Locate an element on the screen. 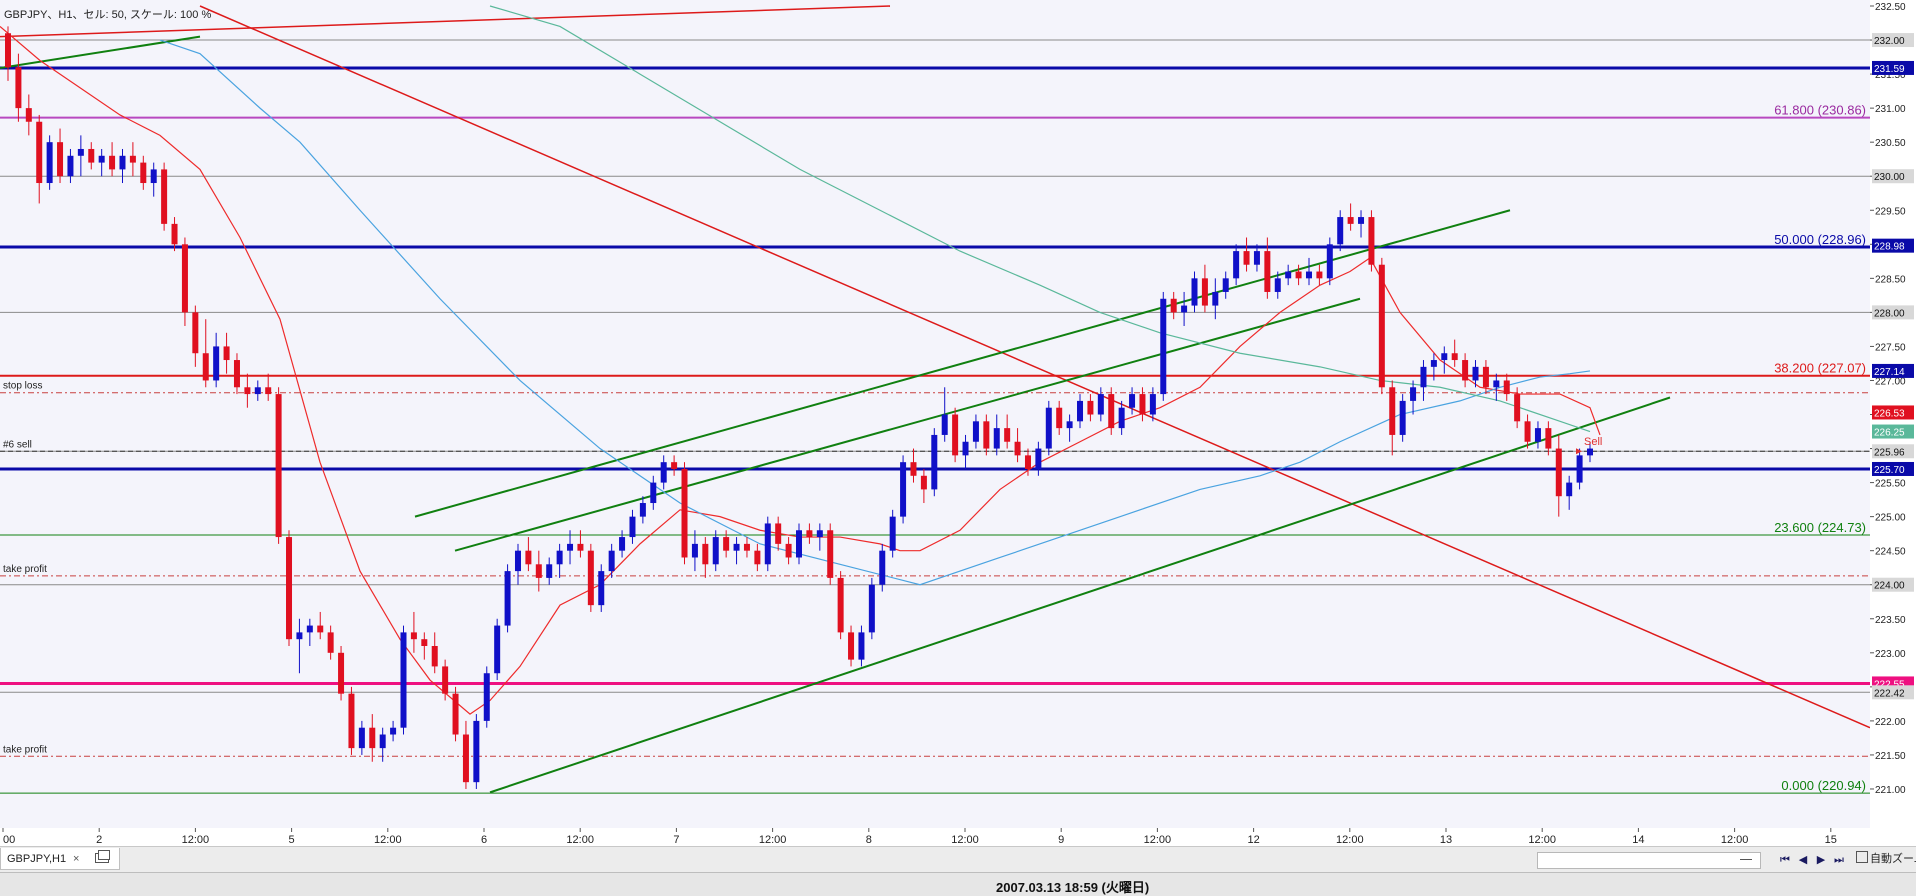 The height and width of the screenshot is (896, 1916). y-tick-label: 228.50 is located at coordinates (1890, 279).